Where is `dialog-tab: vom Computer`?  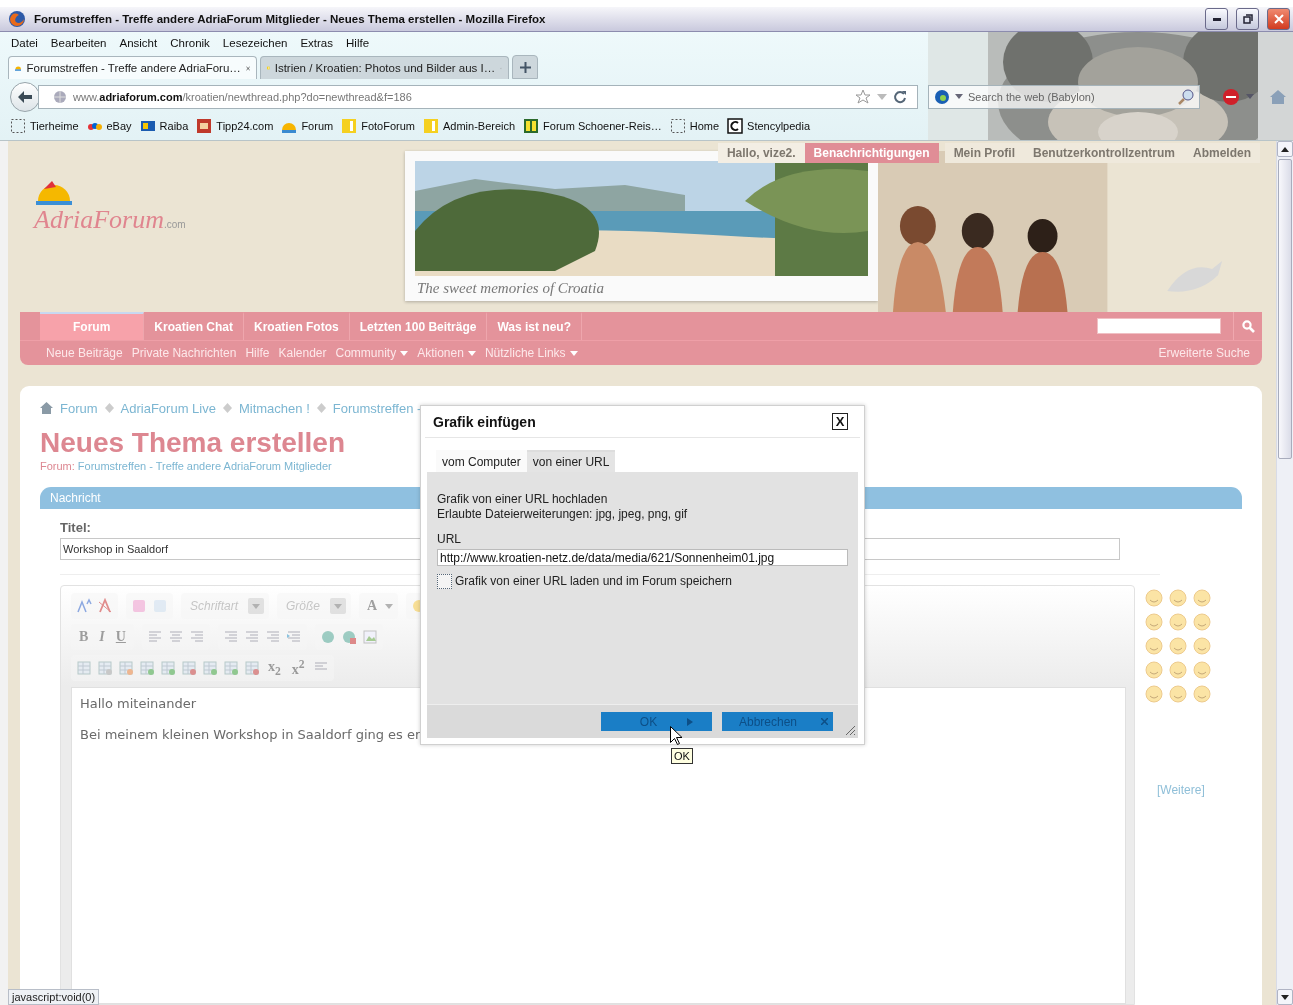
dialog-tab: vom Computer is located at coordinates (481, 461).